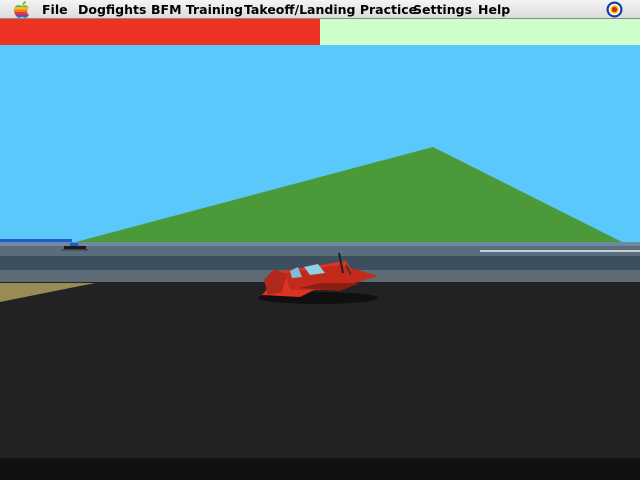 This screenshot has width=640, height=480. What do you see at coordinates (197, 9) in the screenshot?
I see `menu-bfm-training: BFM Training` at bounding box center [197, 9].